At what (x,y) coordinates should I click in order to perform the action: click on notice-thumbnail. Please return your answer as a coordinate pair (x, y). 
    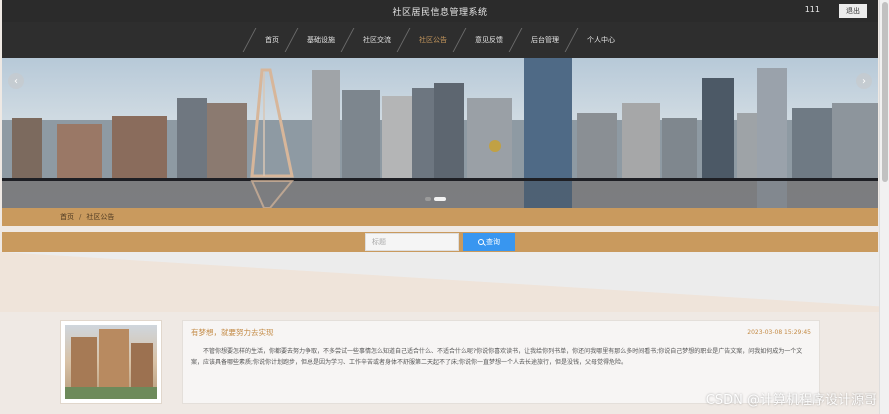
    Looking at the image, I should click on (111, 362).